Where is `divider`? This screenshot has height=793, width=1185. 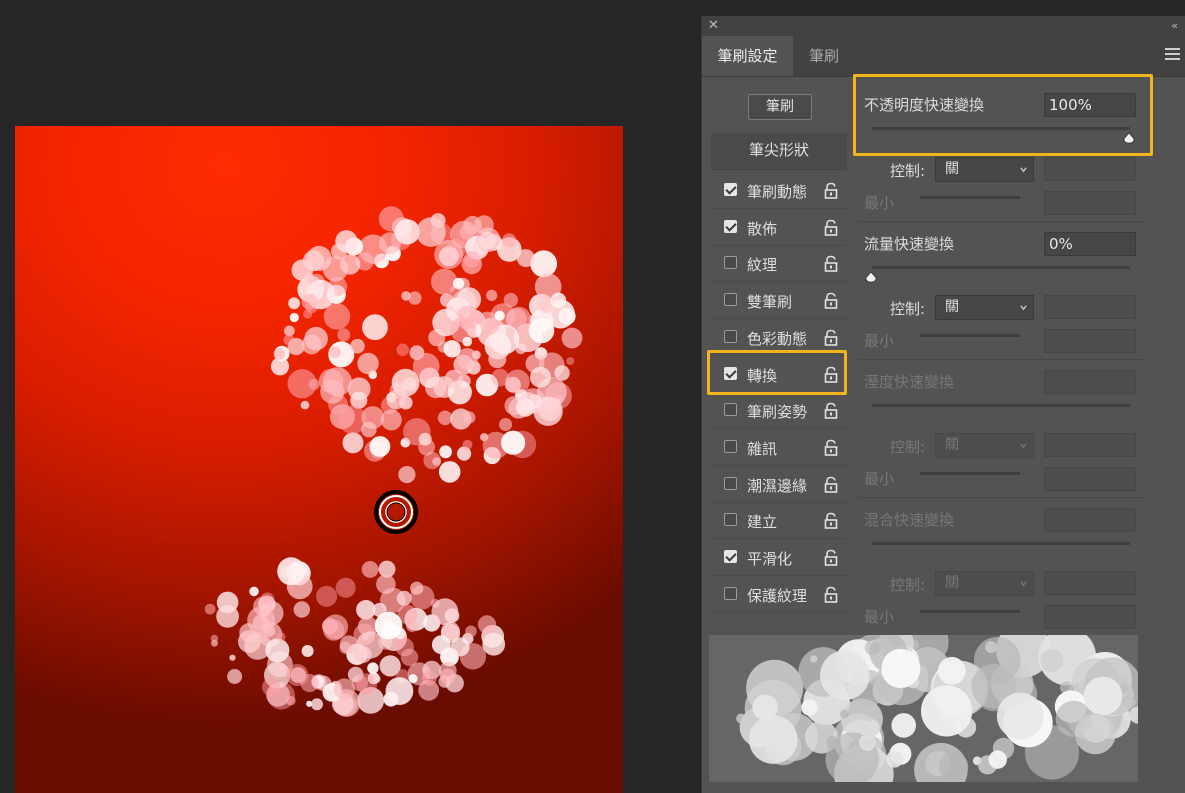 divider is located at coordinates (1001, 359).